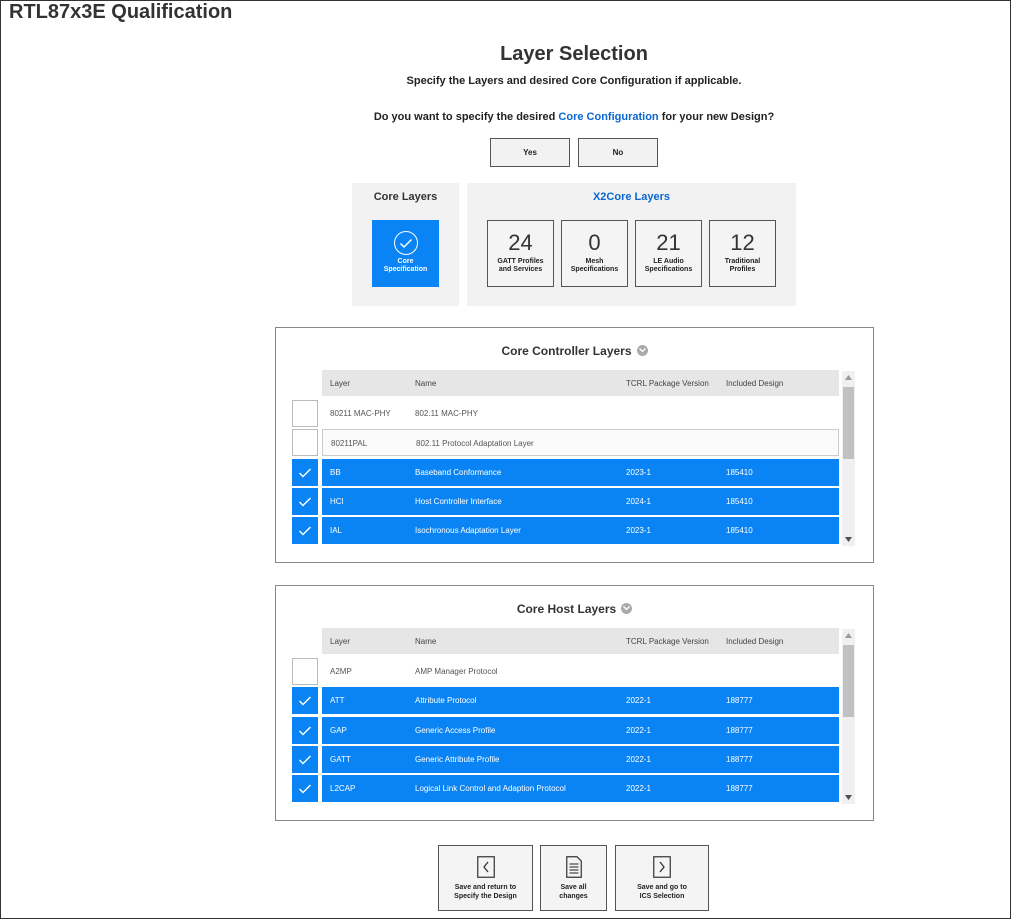 The width and height of the screenshot is (1011, 919). I want to click on no-button: No, so click(618, 152).